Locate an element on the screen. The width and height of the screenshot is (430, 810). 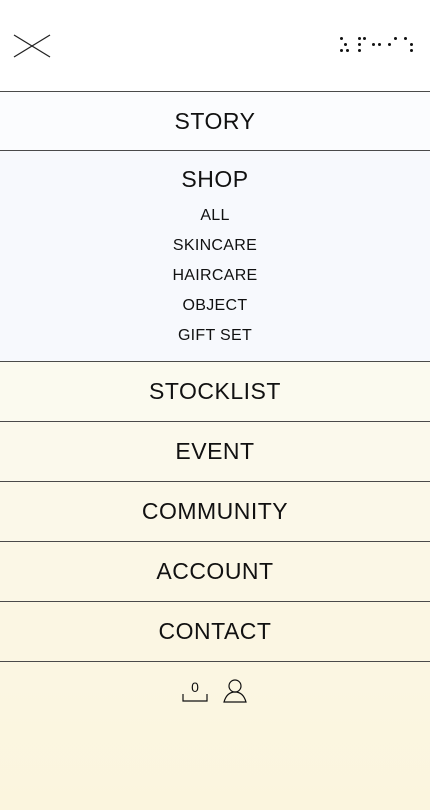
menu-item-event: EVENT is located at coordinates (215, 452).